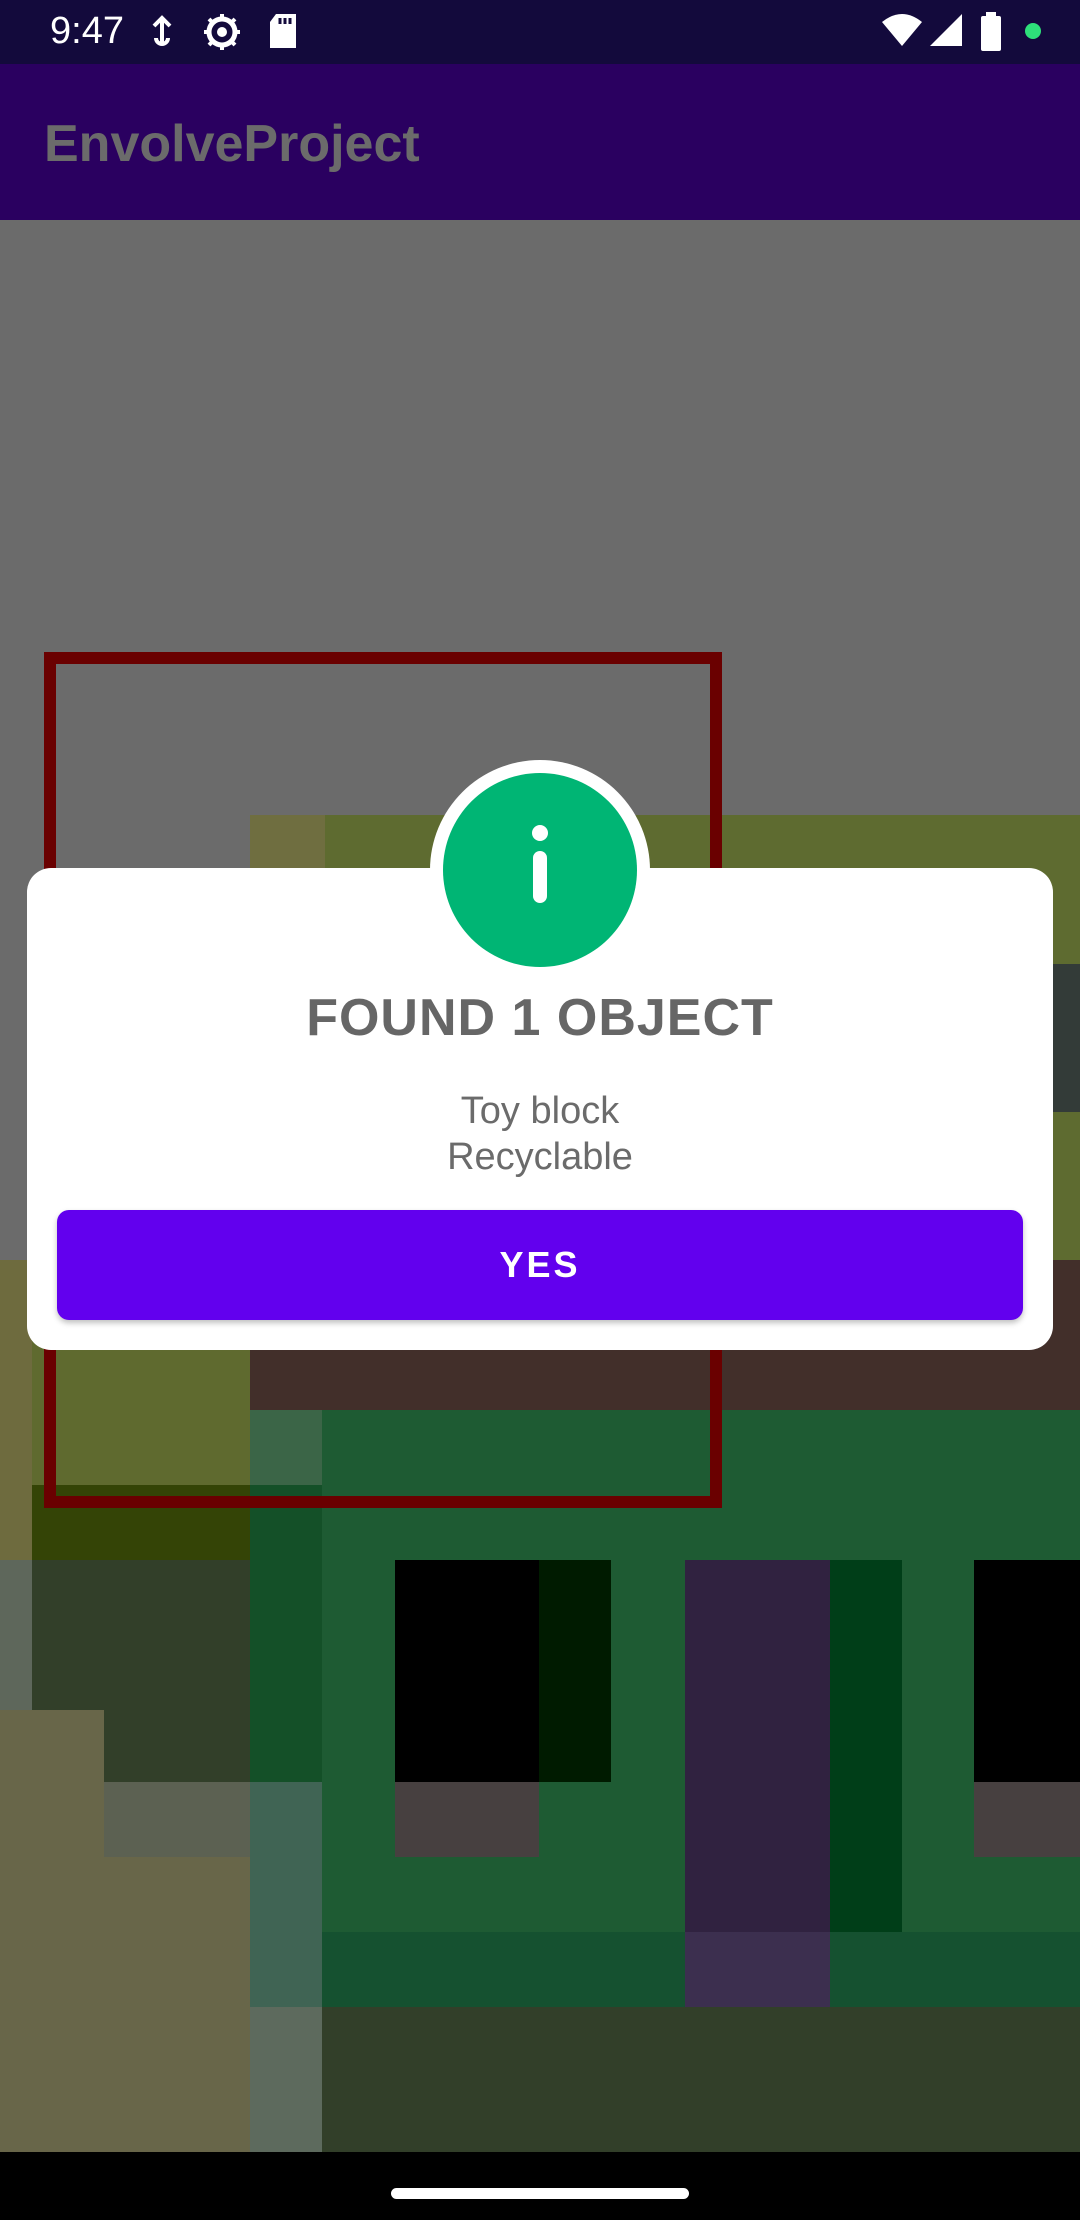  Describe the element at coordinates (540, 2193) in the screenshot. I see `home-gesture-handle` at that location.